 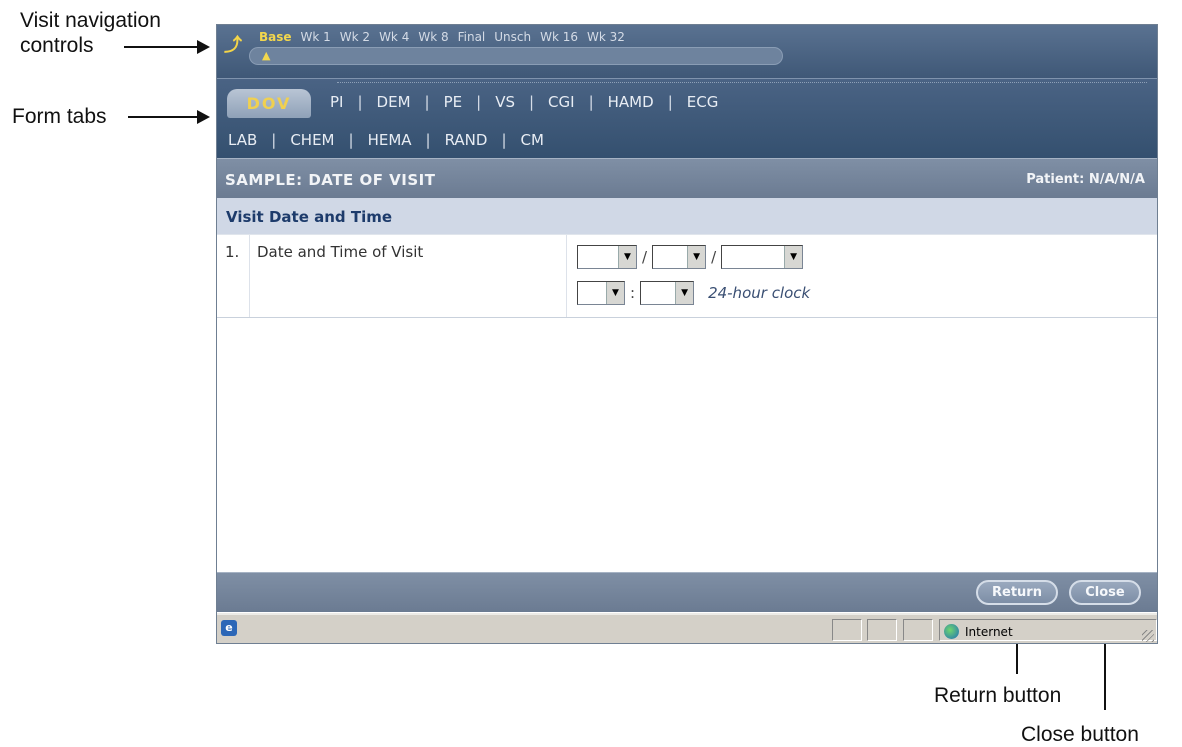 I want to click on footer-bar: Return Close, so click(x=687, y=592).